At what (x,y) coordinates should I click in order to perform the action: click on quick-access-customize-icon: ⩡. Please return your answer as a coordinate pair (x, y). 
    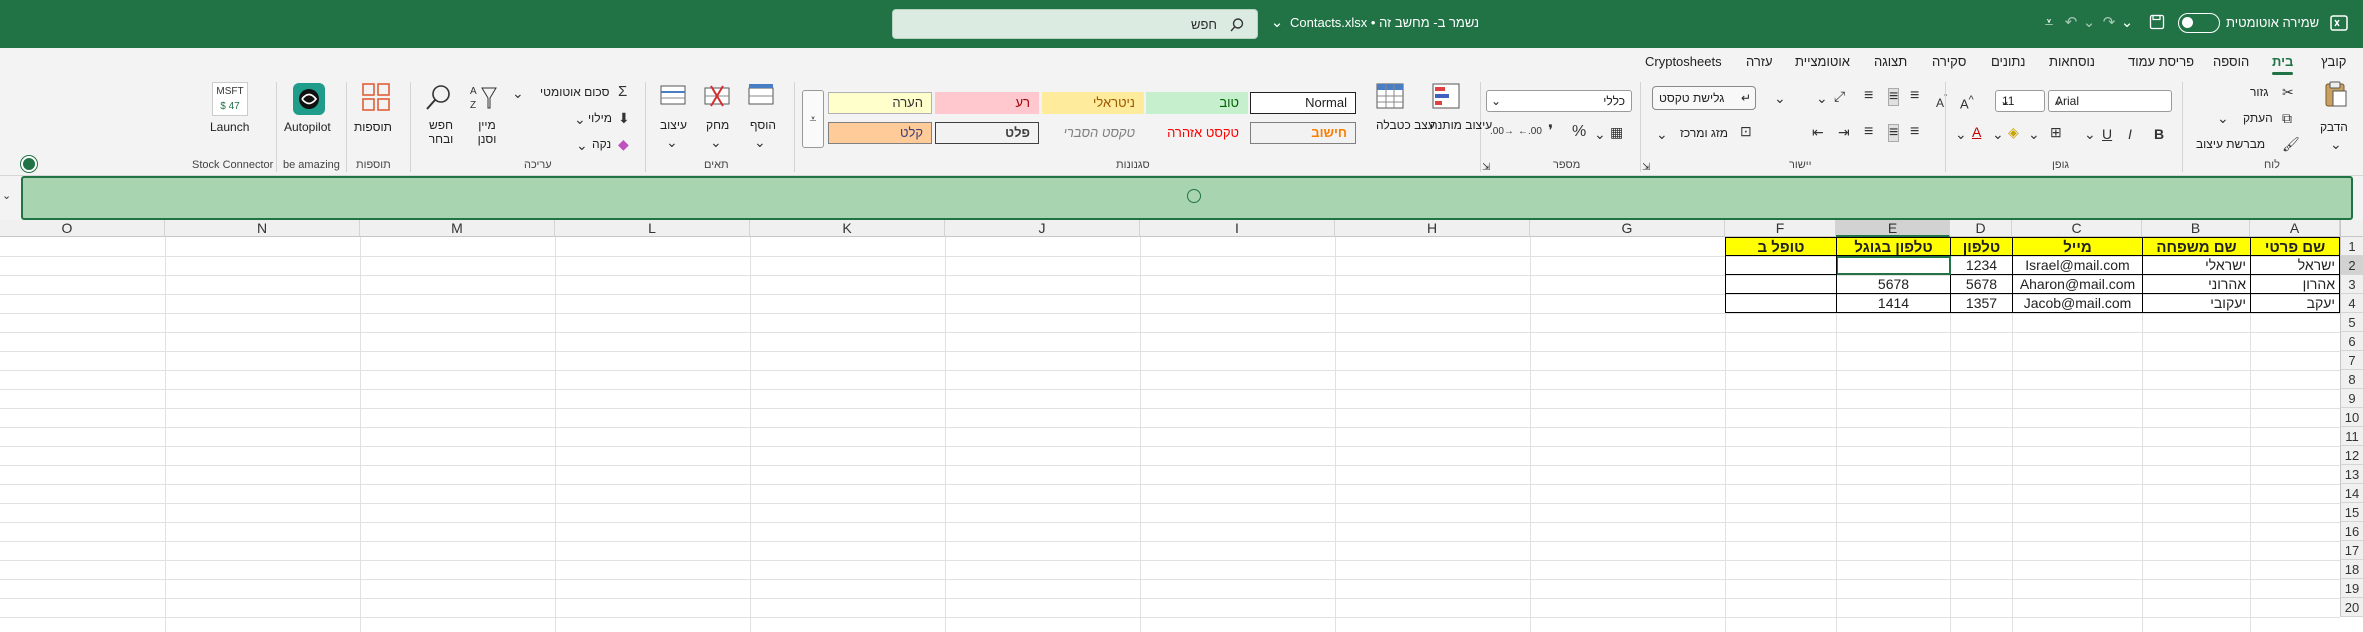
    Looking at the image, I should click on (2049, 23).